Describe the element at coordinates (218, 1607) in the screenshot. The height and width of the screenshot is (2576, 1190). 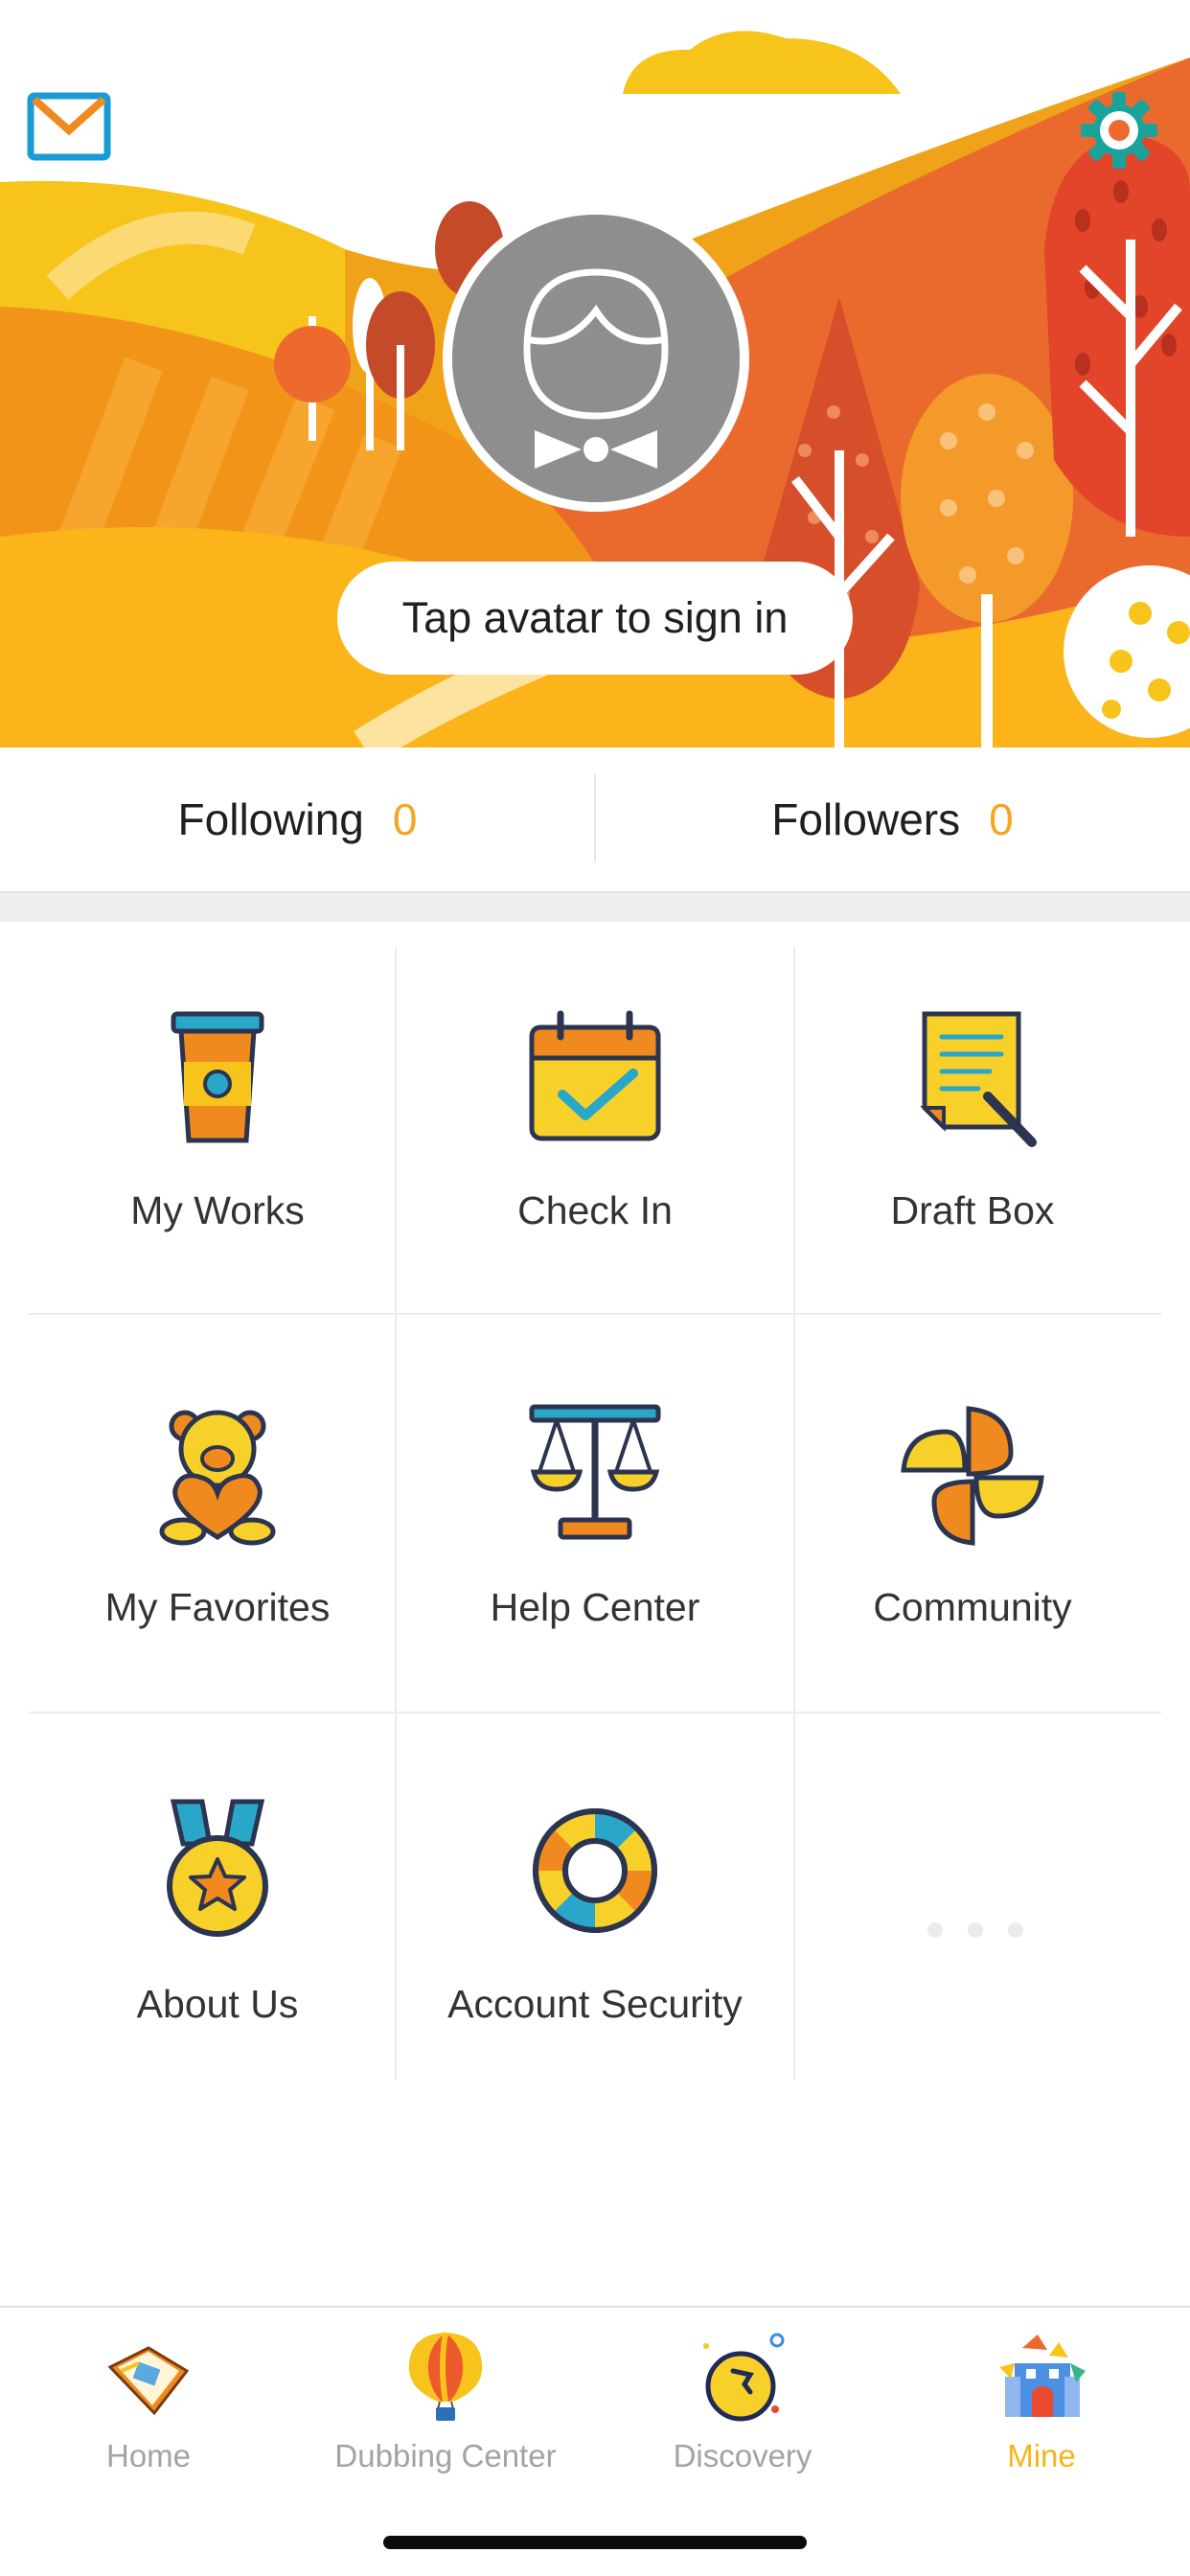
I see `menu-item-label: My Favorites` at that location.